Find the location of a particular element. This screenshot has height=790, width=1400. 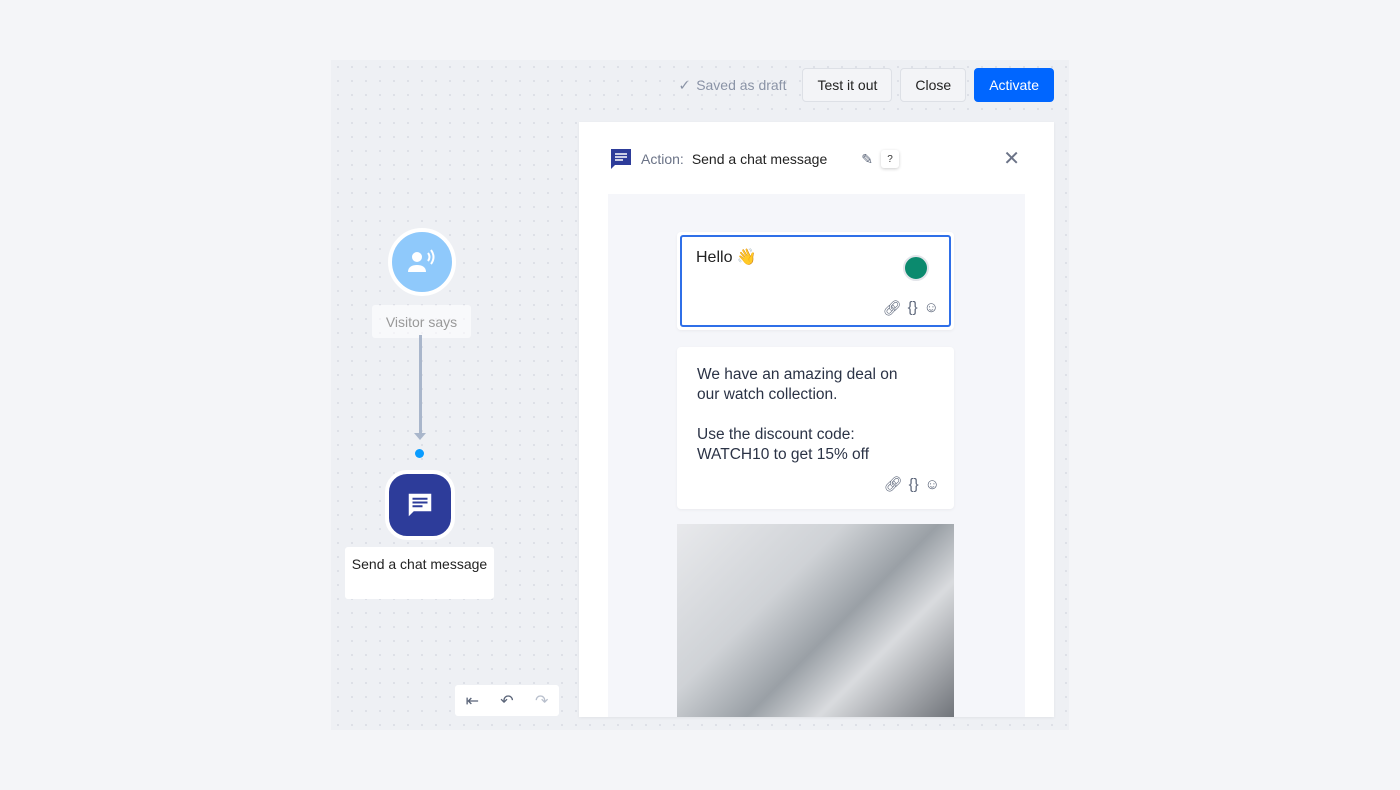

visitor-speaking-icon is located at coordinates (421, 260).